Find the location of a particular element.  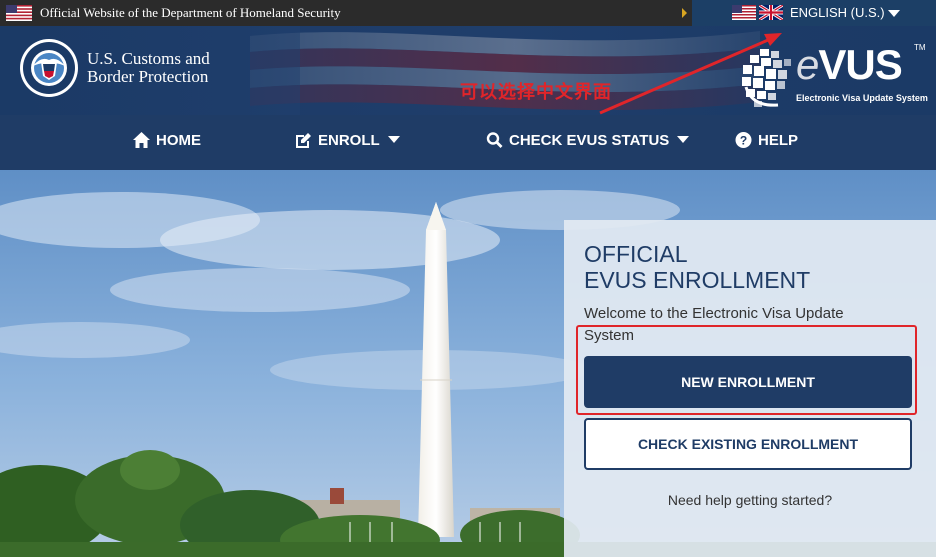

nav-home: HOME is located at coordinates (167, 140).